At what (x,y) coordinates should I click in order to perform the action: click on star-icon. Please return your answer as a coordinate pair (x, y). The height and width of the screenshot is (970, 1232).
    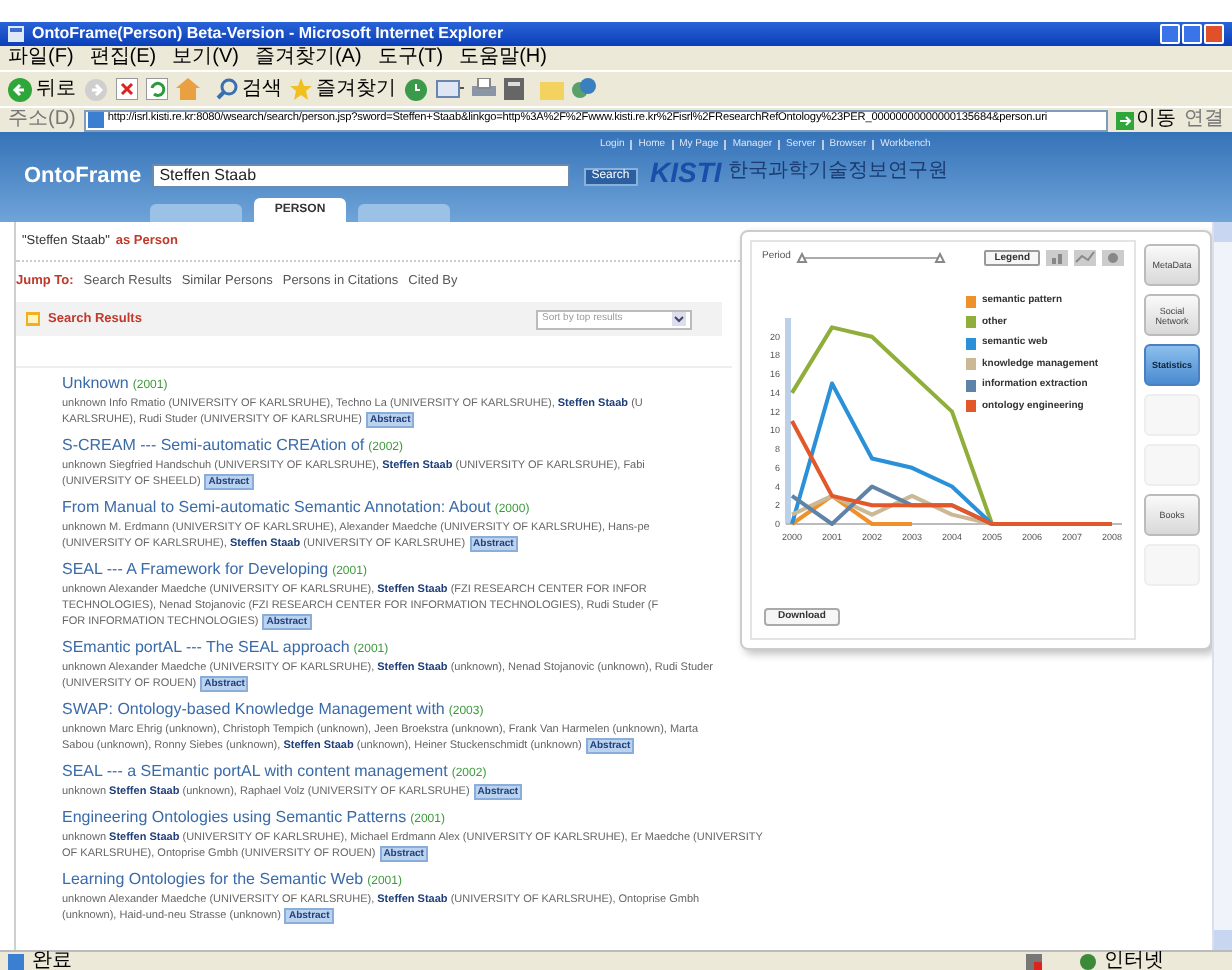
    Looking at the image, I should click on (301, 89).